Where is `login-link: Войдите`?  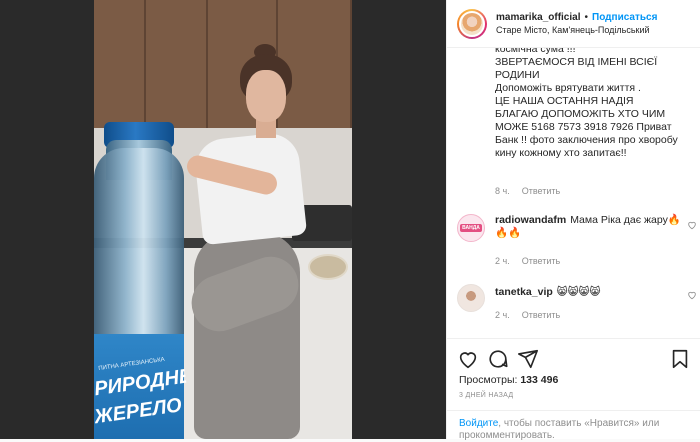 login-link: Войдите is located at coordinates (478, 423).